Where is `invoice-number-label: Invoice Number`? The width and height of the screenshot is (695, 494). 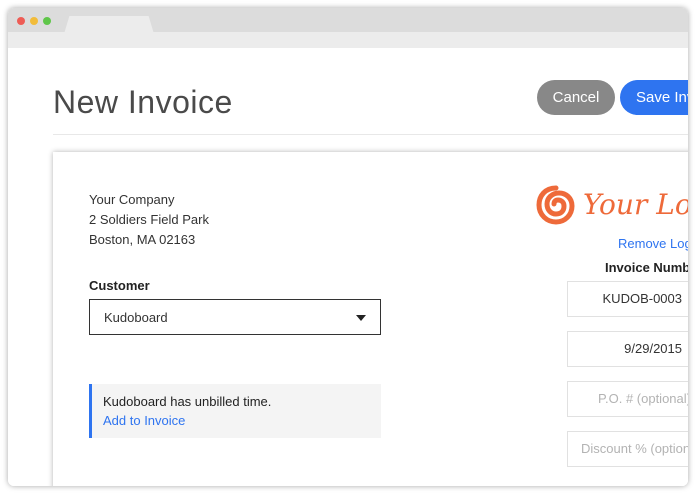
invoice-number-label: Invoice Number is located at coordinates (646, 267).